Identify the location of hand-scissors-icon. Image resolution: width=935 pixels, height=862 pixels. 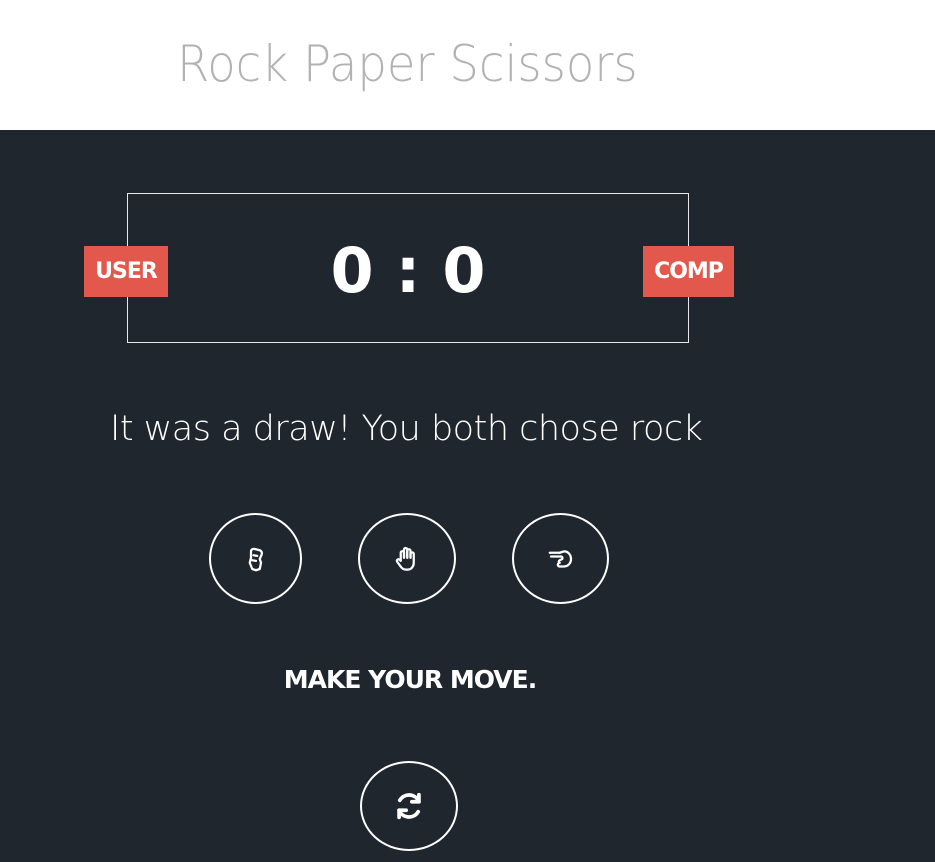
(560, 558).